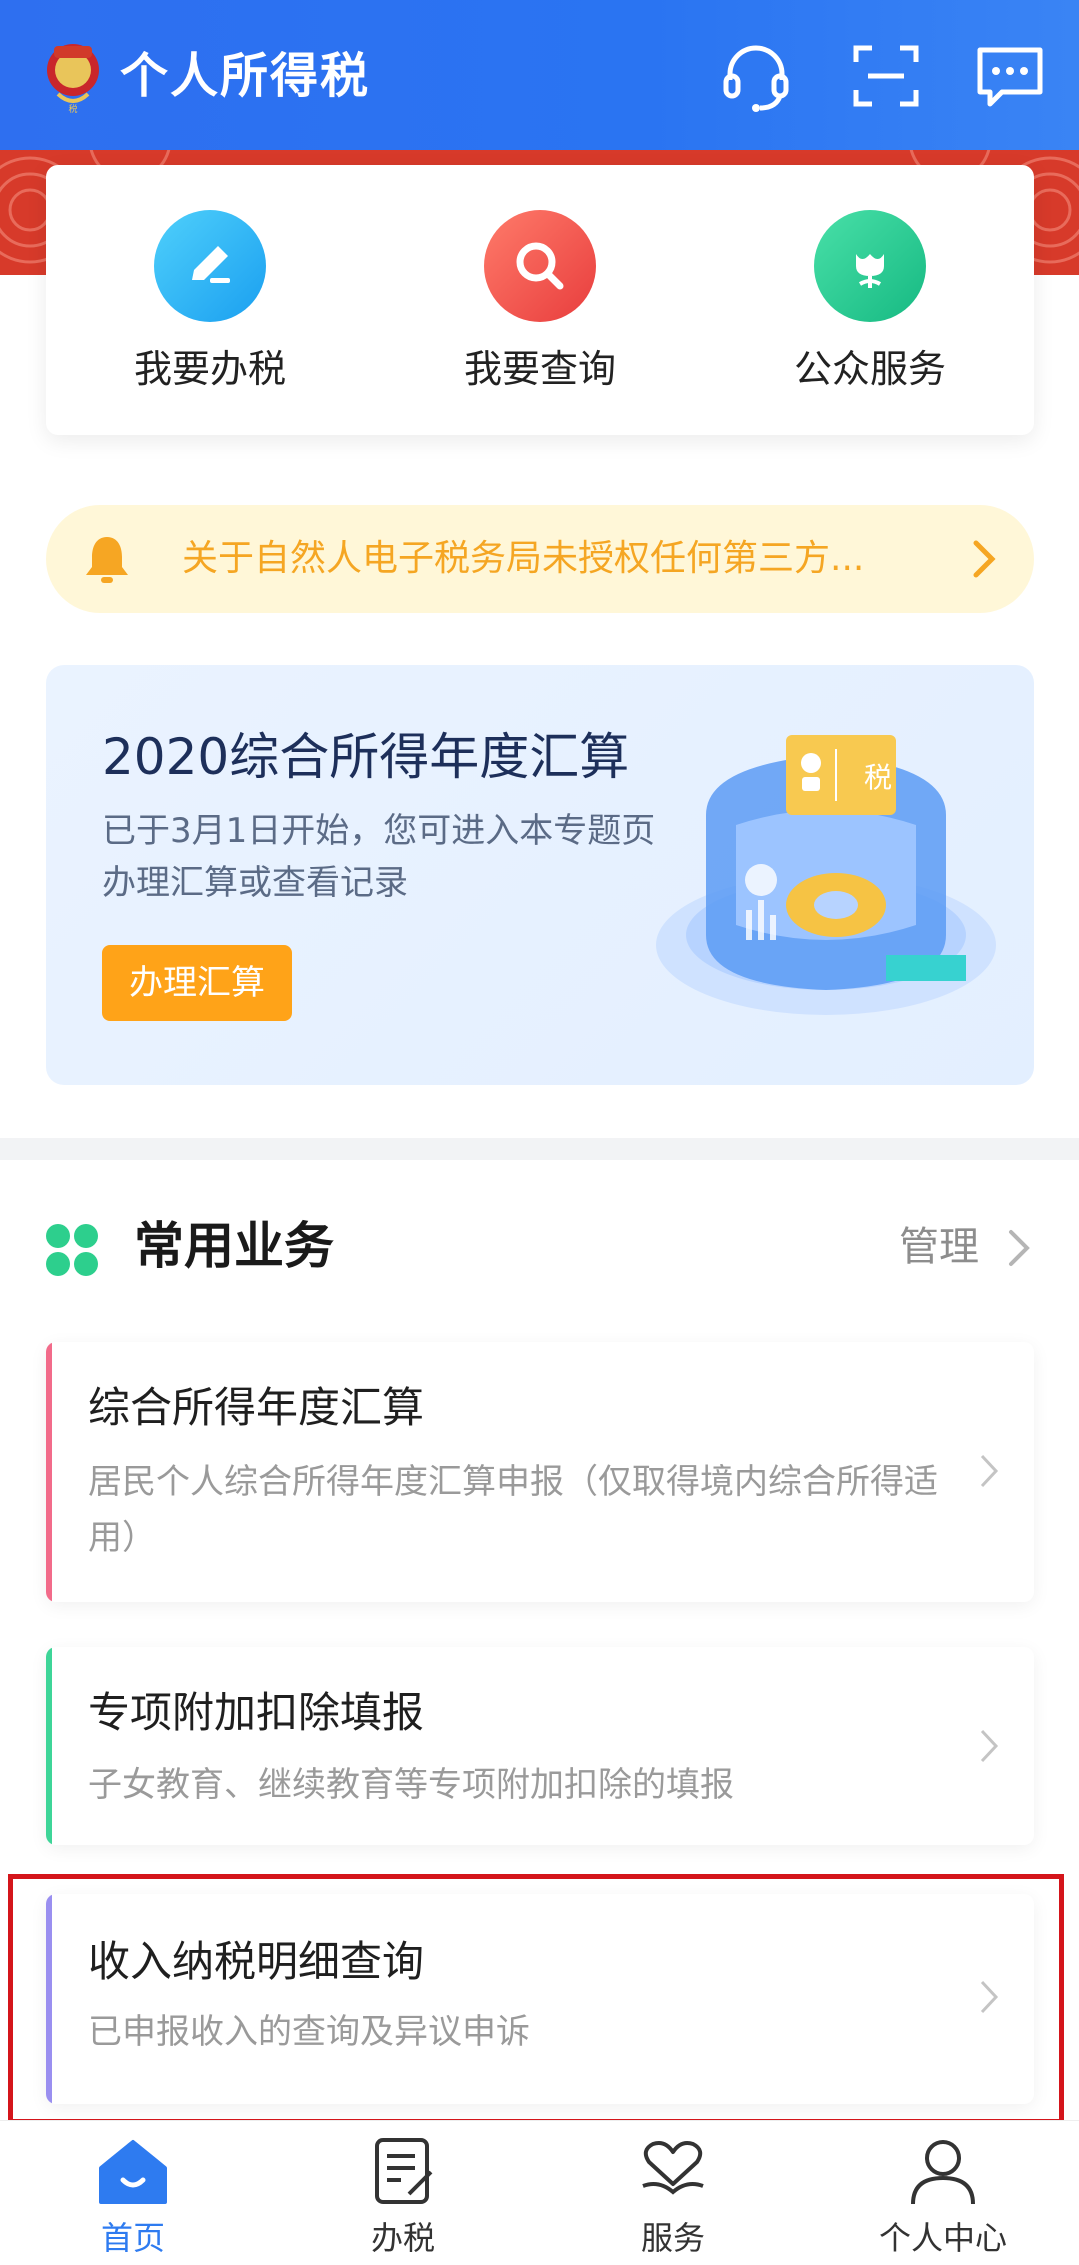  I want to click on nav-item-service: 服务, so click(673, 2198).